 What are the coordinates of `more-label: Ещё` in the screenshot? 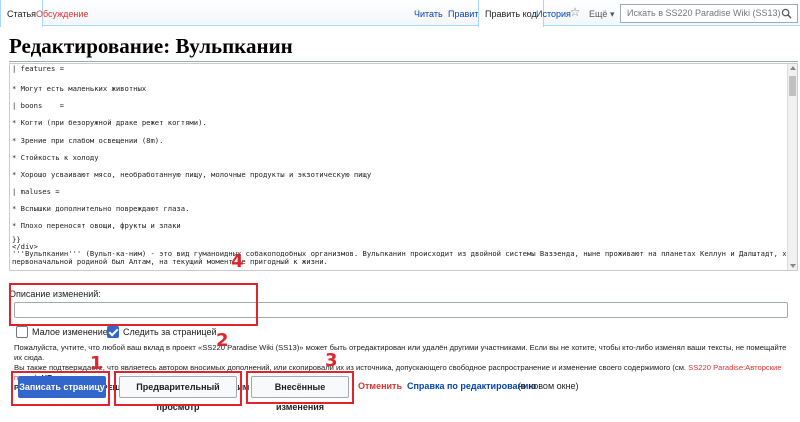 It's located at (598, 14).